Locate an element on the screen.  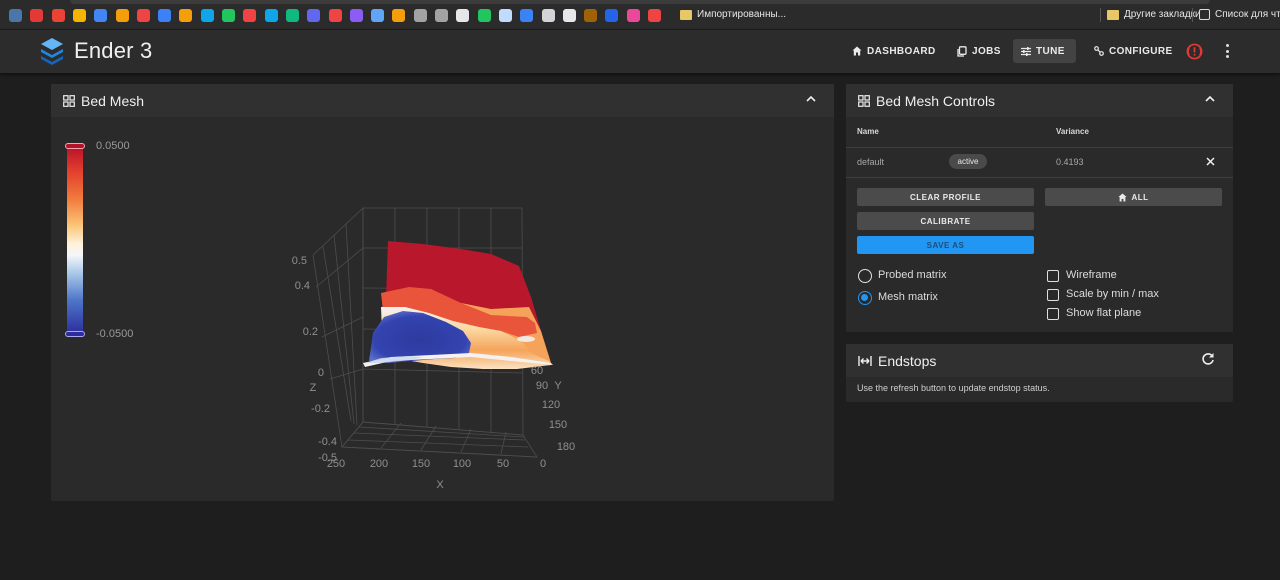
show-flat-plane-checkbox is located at coordinates (1053, 314).